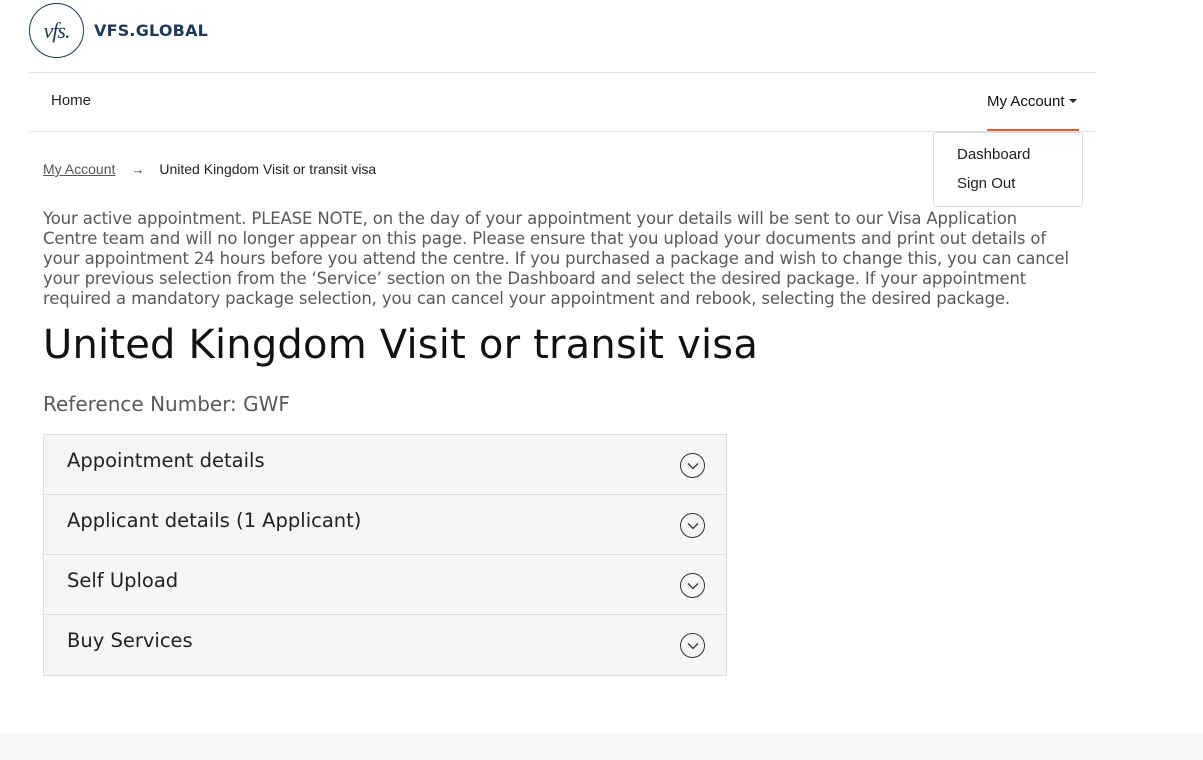 Image resolution: width=1203 pixels, height=760 pixels. I want to click on accordion-self-upload: Self Upload, so click(385, 585).